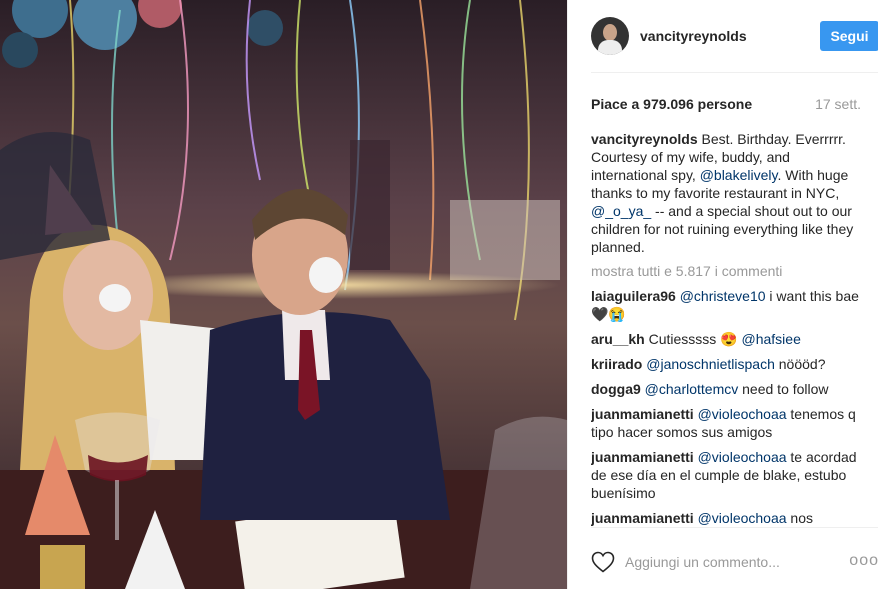 This screenshot has height=589, width=878. What do you see at coordinates (771, 339) in the screenshot?
I see `comment-mention: @hafsiee` at bounding box center [771, 339].